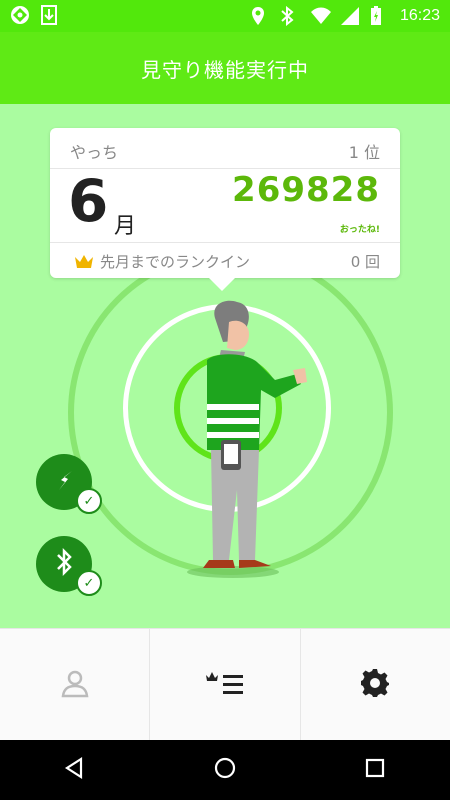 The height and width of the screenshot is (800, 450). Describe the element at coordinates (320, 16) in the screenshot. I see `wifi-icon` at that location.